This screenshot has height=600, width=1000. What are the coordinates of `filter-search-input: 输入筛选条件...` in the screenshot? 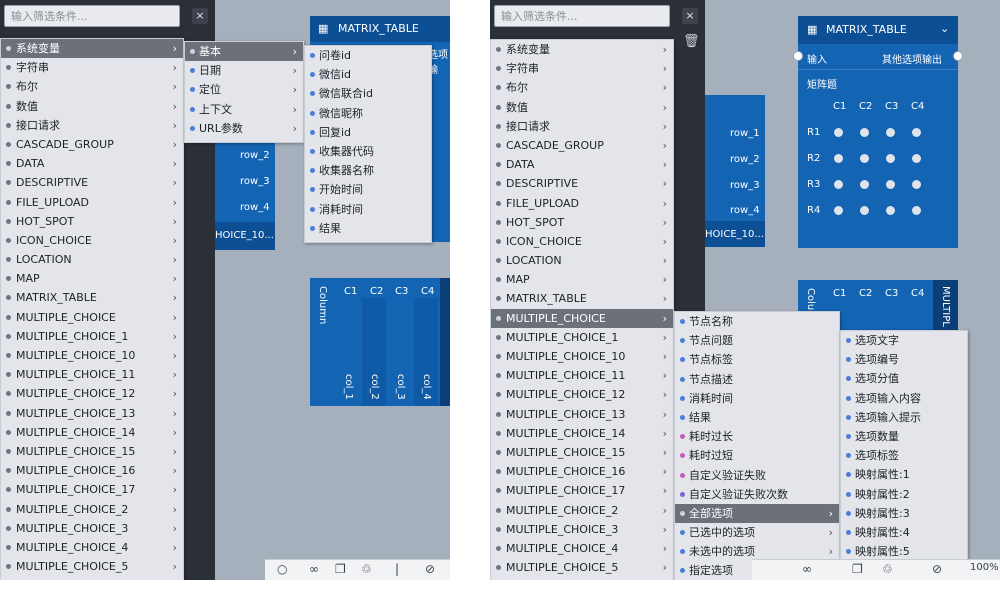 It's located at (92, 16).